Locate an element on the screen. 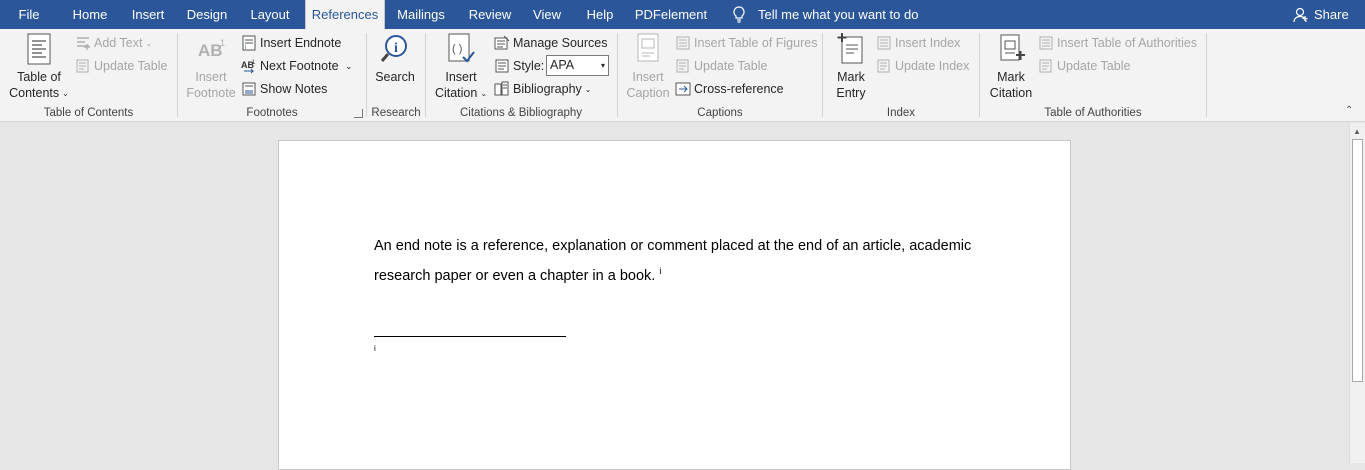 The image size is (1365, 470). insert-footnote-label-1: Insert is located at coordinates (211, 77).